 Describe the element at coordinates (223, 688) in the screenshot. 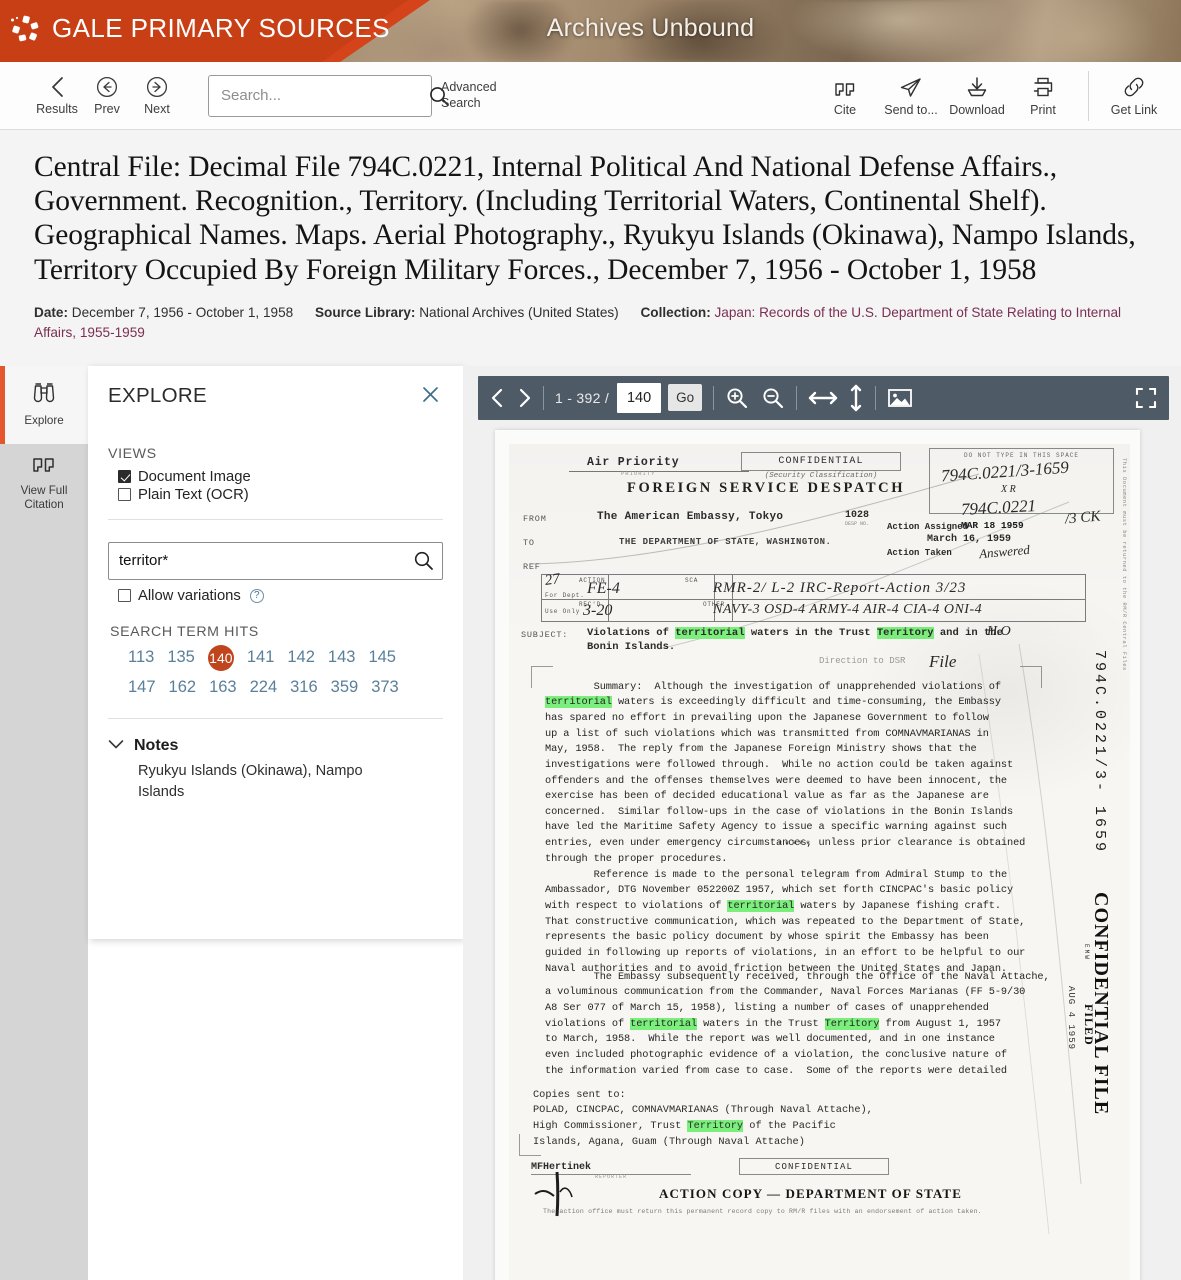

I see `search-hit-163: 163` at that location.